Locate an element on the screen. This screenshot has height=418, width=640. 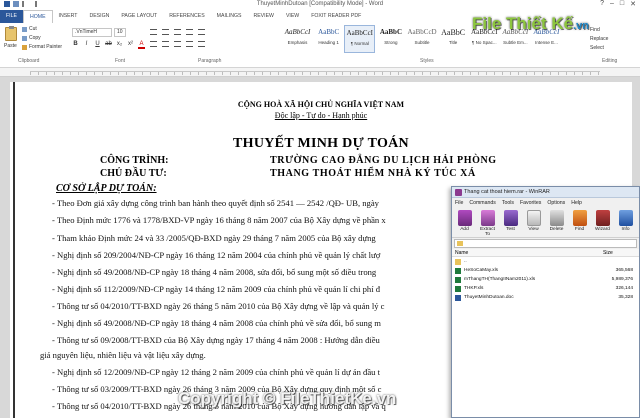
font-color-icon: A is located at coordinates (141, 45).